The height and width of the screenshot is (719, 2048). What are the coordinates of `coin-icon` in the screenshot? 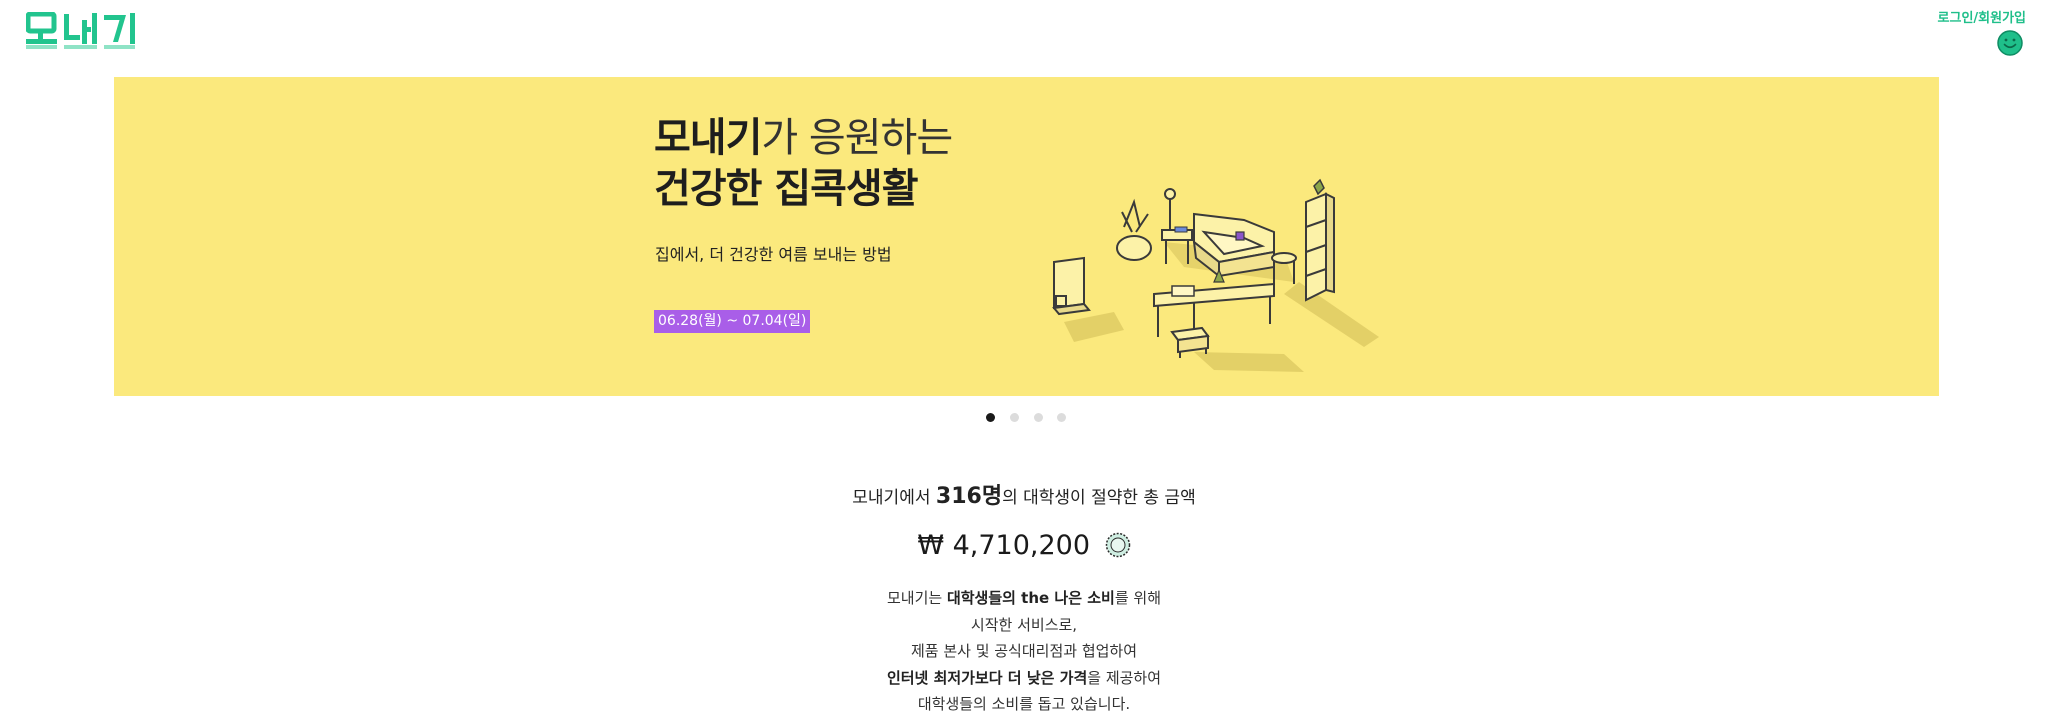 It's located at (1118, 545).